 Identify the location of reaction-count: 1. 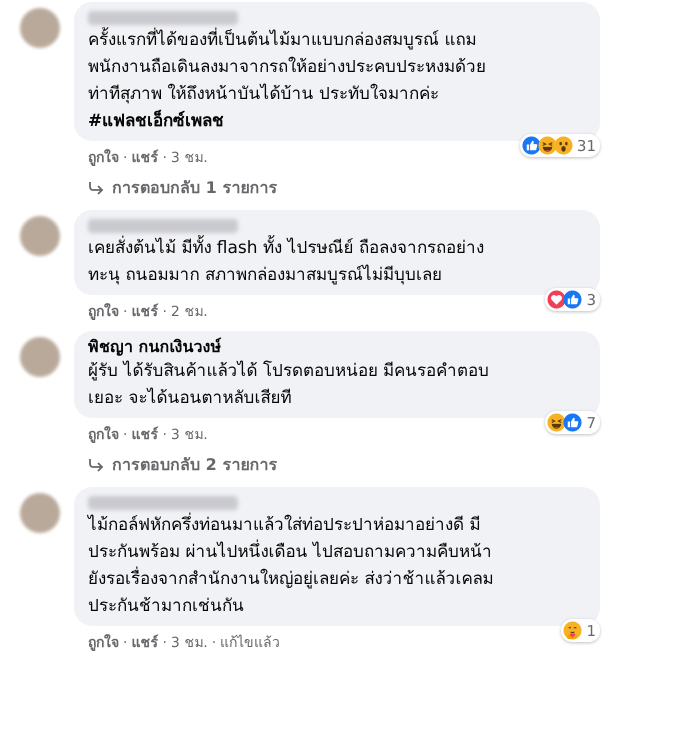
(591, 631).